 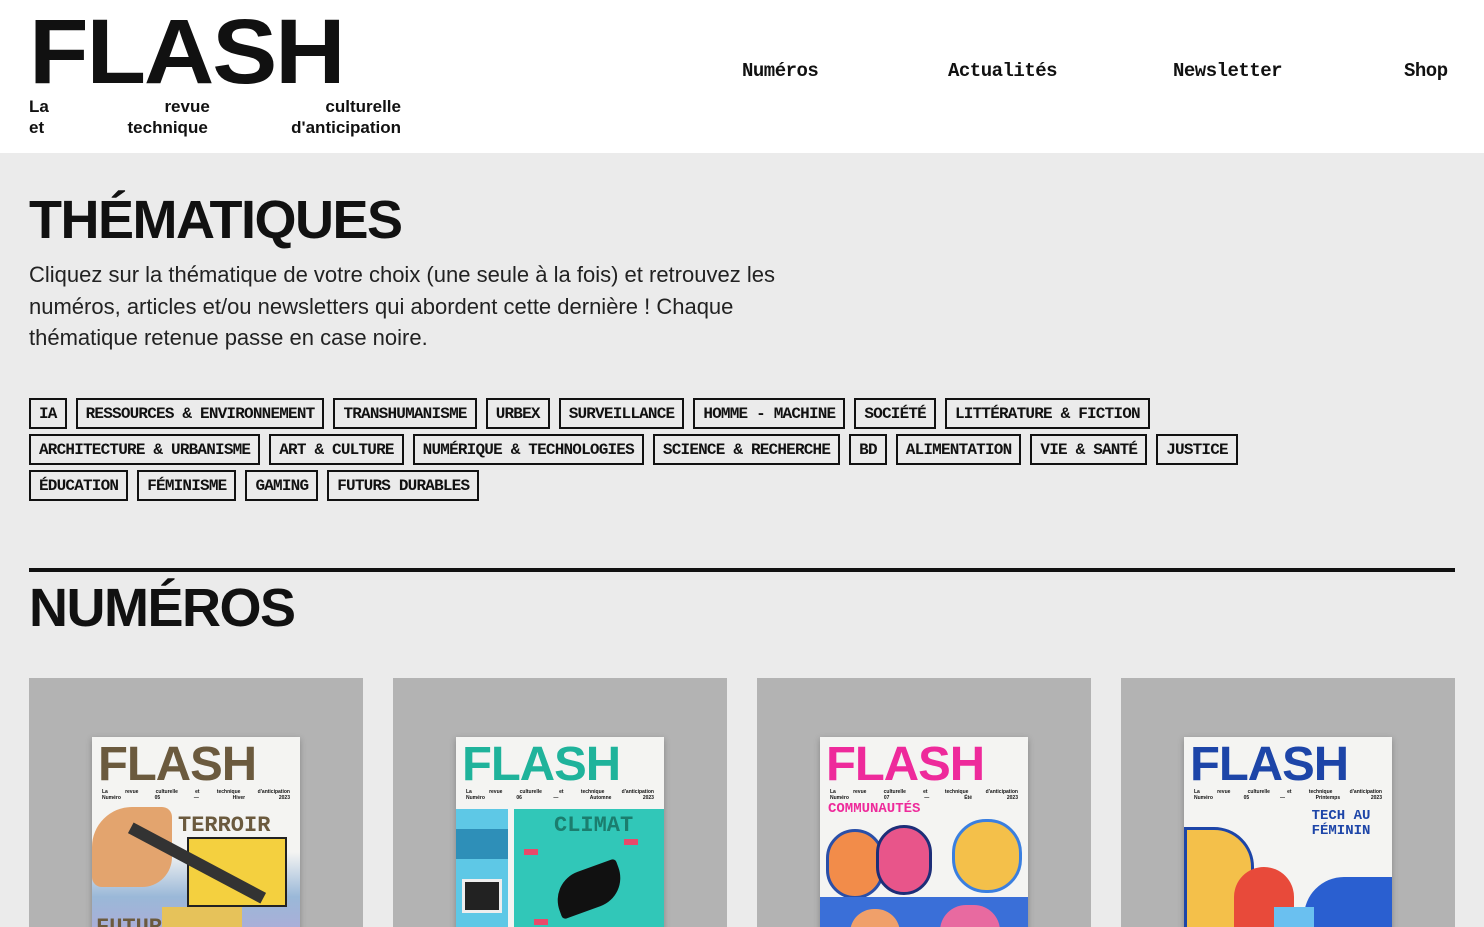 What do you see at coordinates (1228, 71) in the screenshot?
I see `nav-link-newsletter: Newsletter` at bounding box center [1228, 71].